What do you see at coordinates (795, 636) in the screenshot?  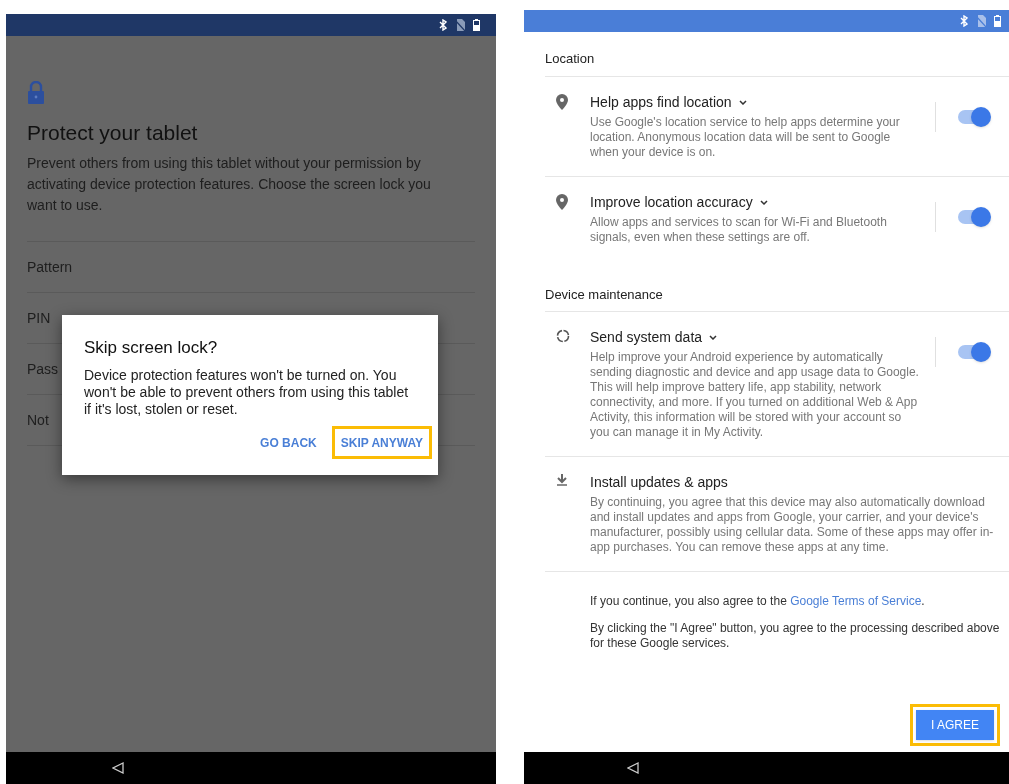 I see `consent-text: By clicking the "I Agree" button, you agree to the processing described above for these Google services.` at bounding box center [795, 636].